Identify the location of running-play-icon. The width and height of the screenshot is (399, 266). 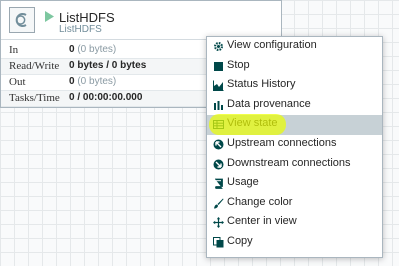
(49, 16).